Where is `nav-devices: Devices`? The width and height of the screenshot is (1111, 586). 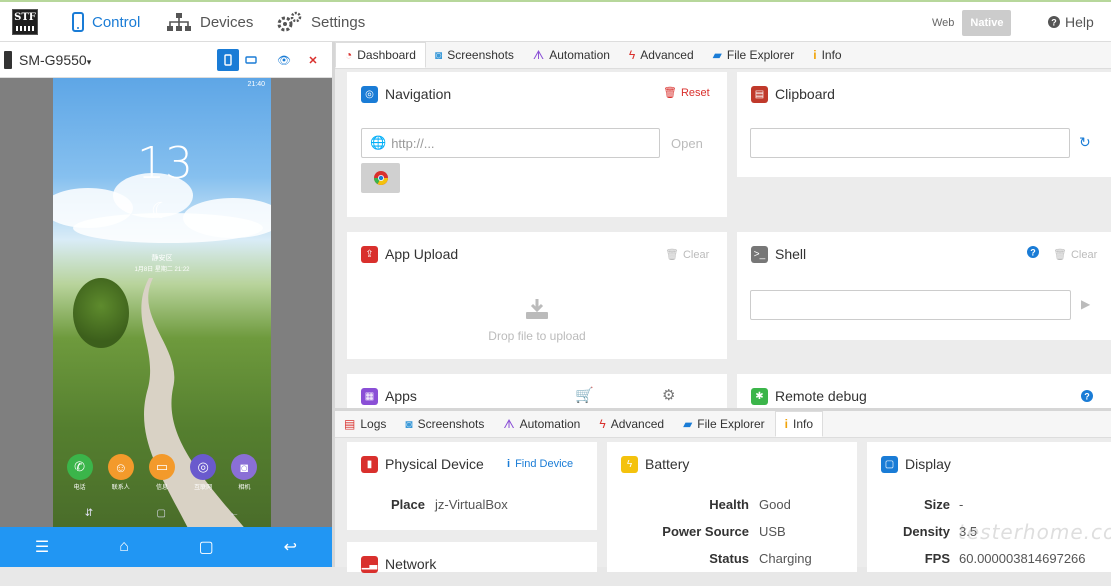
nav-devices: Devices is located at coordinates (209, 22).